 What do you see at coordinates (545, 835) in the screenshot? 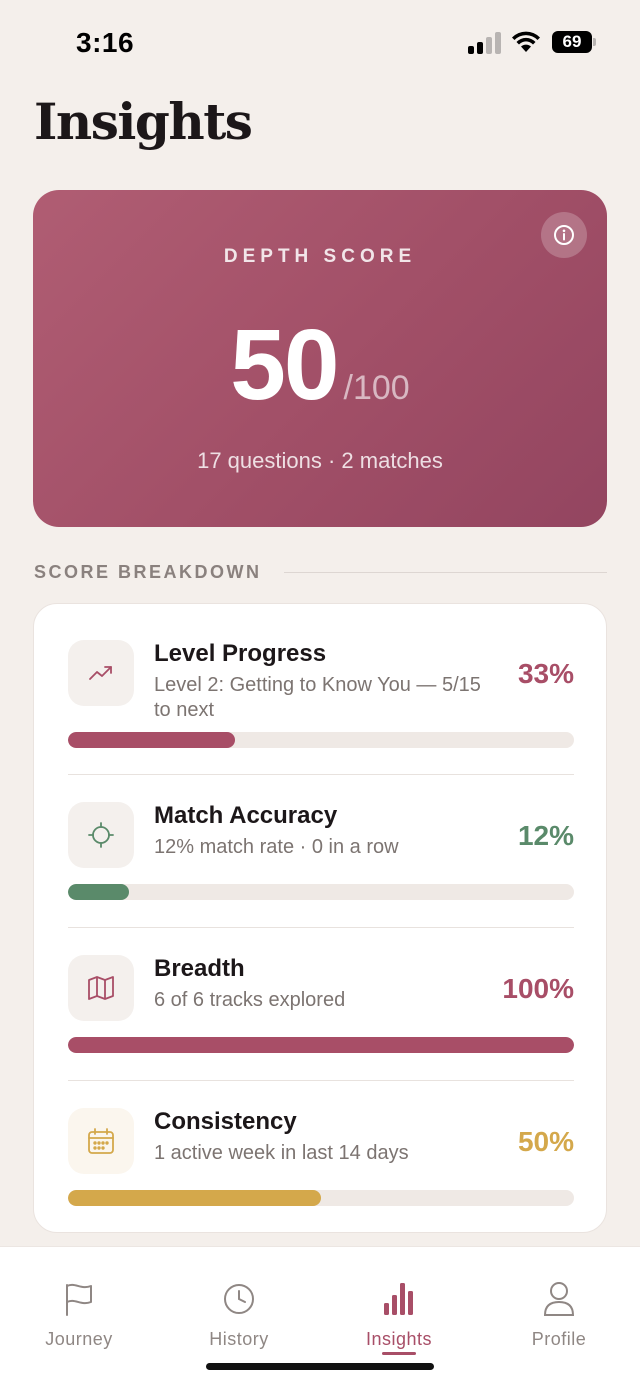
I see `metric-percent: 12%` at bounding box center [545, 835].